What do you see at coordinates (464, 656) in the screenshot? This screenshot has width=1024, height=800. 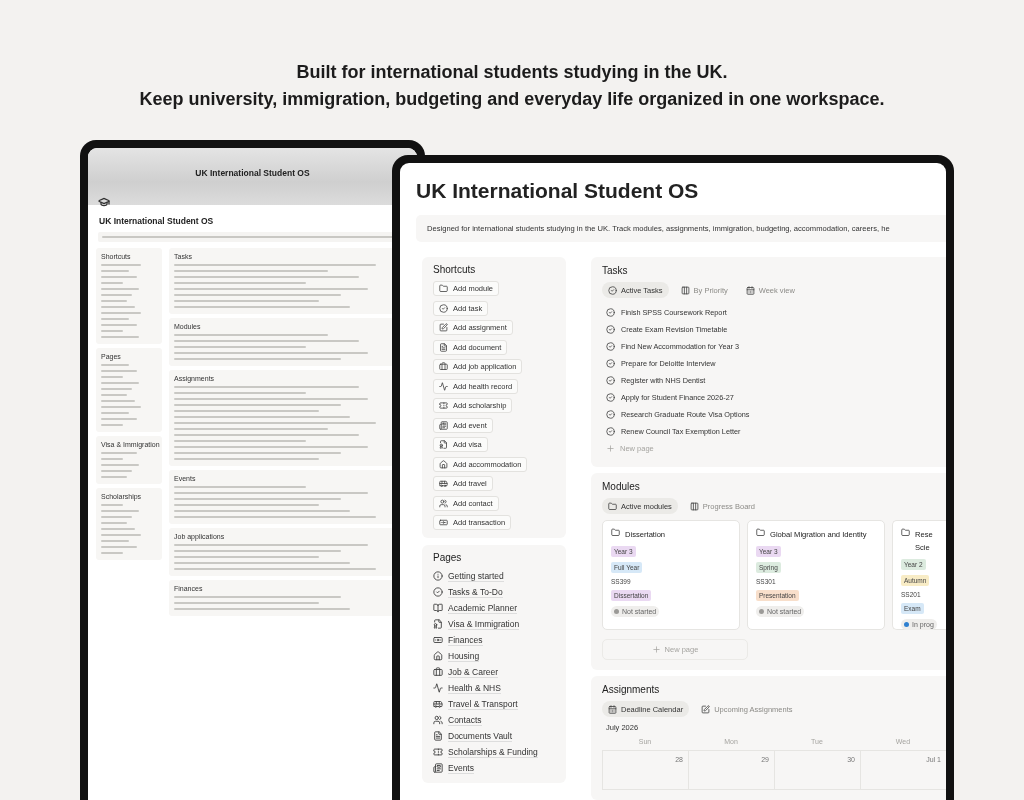 I see `page-link: Housing` at bounding box center [464, 656].